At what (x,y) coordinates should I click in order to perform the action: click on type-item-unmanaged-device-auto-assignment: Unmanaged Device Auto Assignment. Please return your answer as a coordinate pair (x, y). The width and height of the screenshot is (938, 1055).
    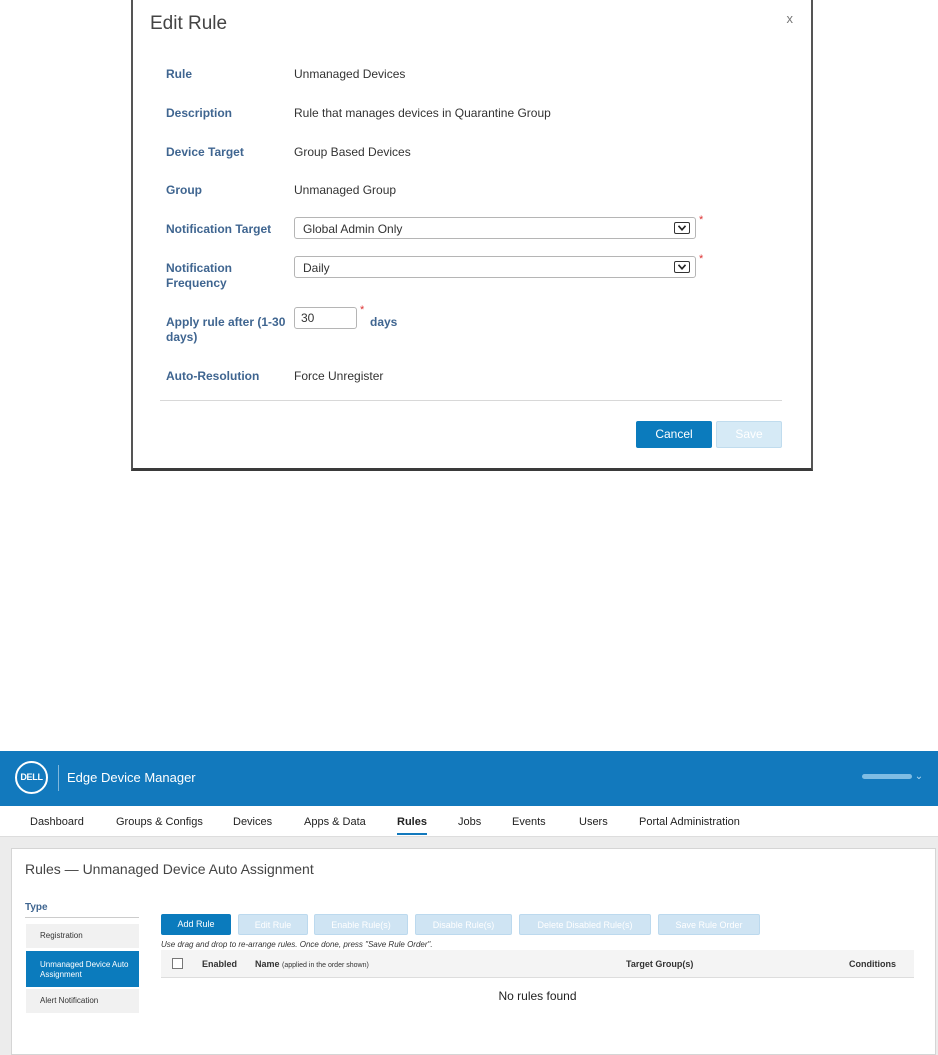
    Looking at the image, I should click on (82, 969).